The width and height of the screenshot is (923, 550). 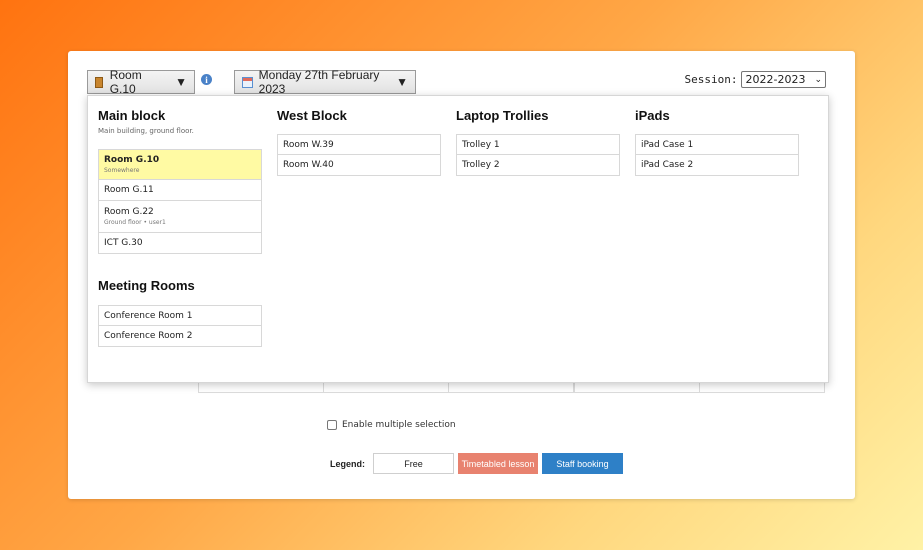 I want to click on group-title-main-block: Main block, so click(x=132, y=115).